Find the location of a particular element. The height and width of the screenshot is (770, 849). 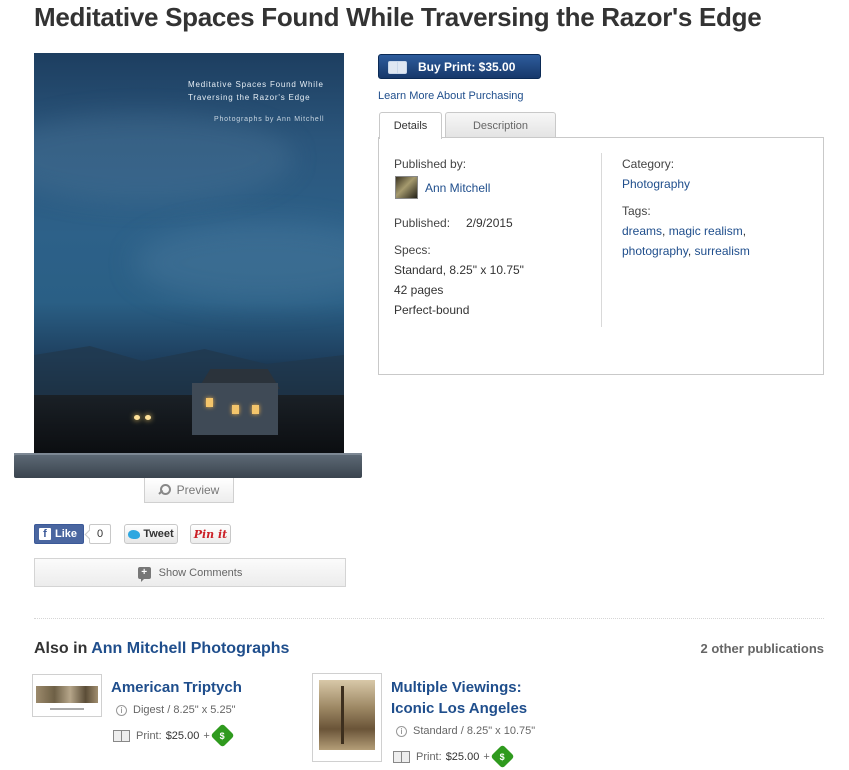

tab-details: Details is located at coordinates (410, 125).